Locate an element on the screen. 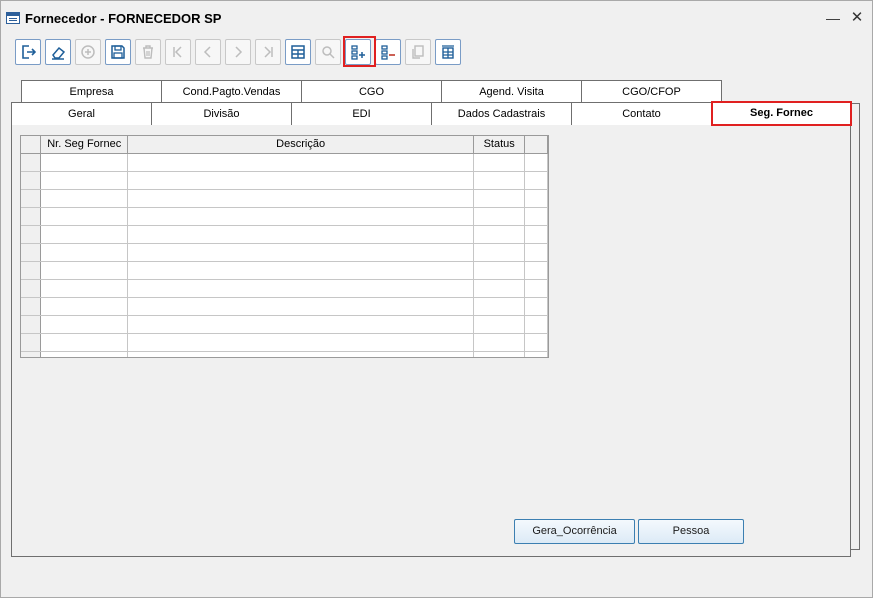 This screenshot has width=873, height=598. tab-edi: EDI is located at coordinates (361, 113).